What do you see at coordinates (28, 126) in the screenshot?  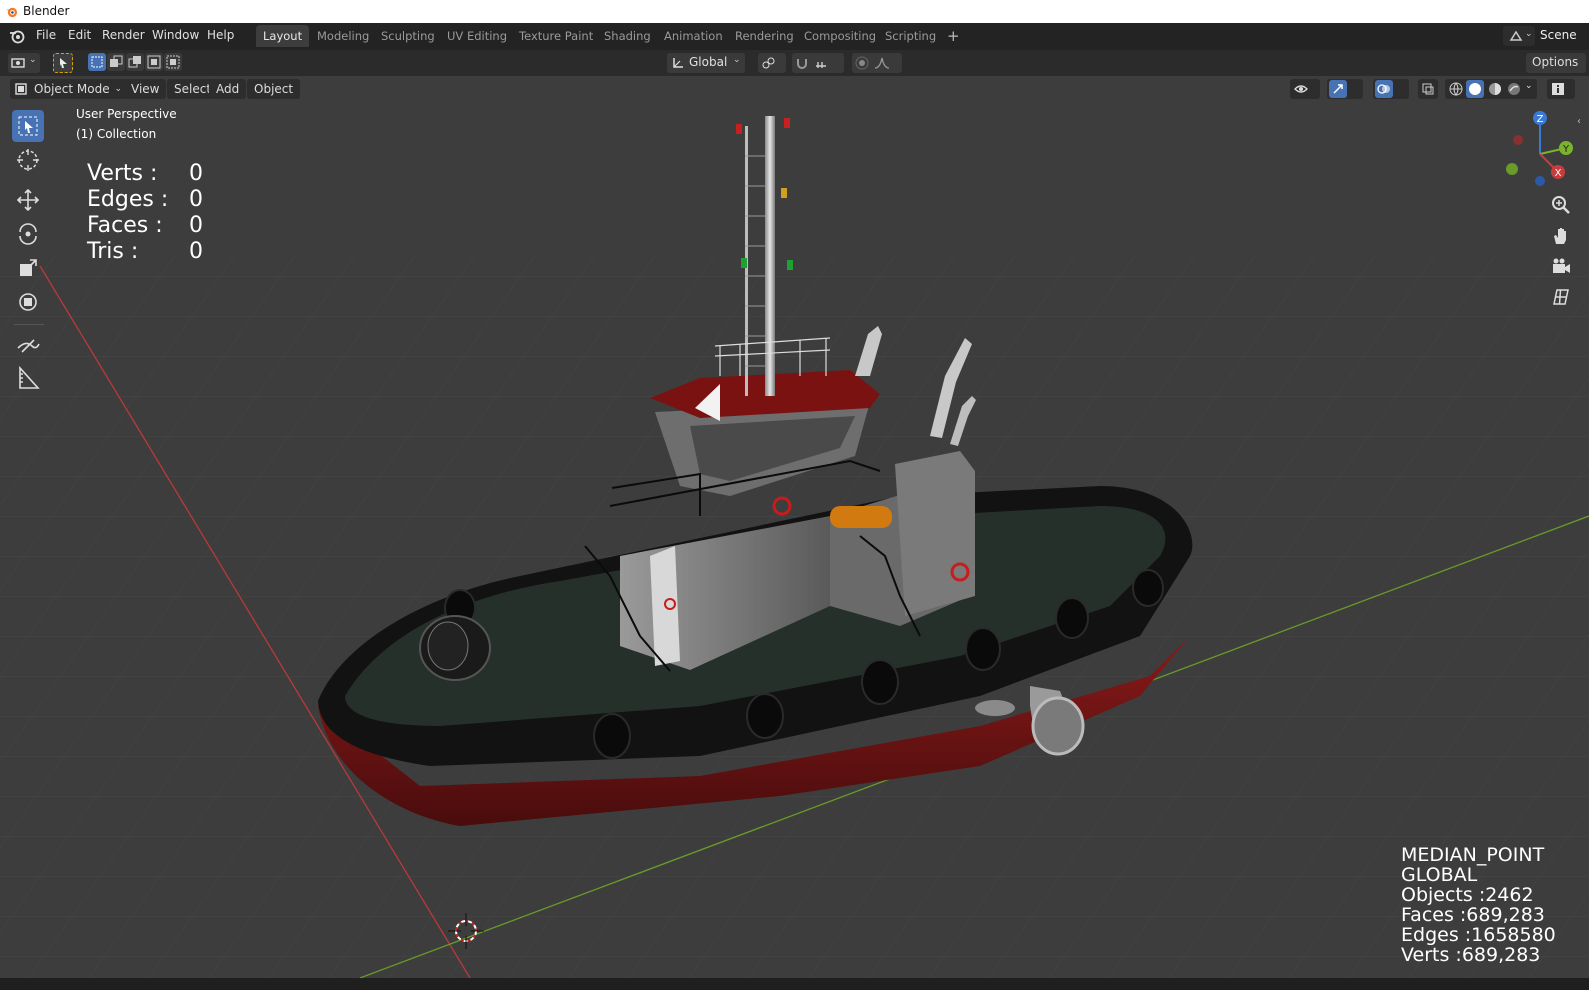 I see `select-box-tool` at bounding box center [28, 126].